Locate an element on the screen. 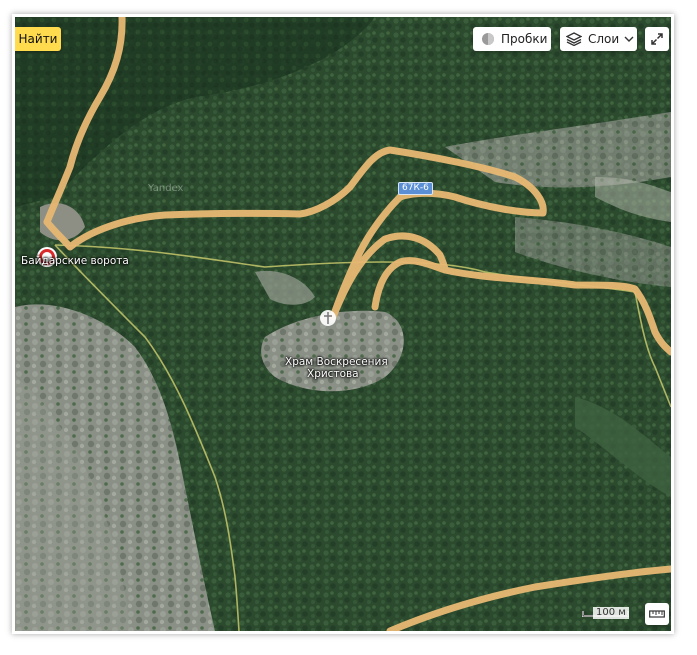  church-label-line2: Христова is located at coordinates (333, 374).